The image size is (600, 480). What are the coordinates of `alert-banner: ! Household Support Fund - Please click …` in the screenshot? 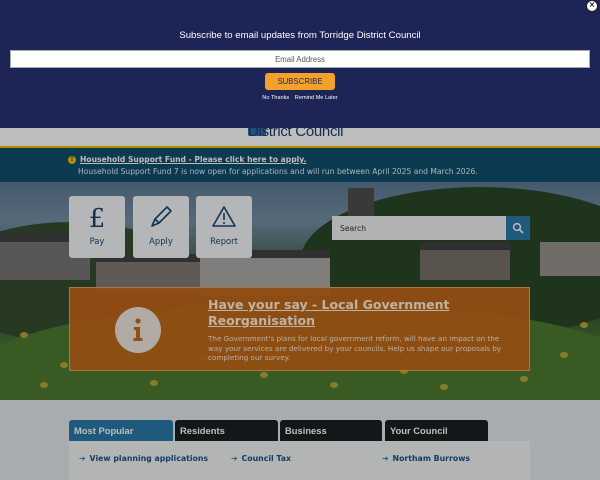 It's located at (300, 164).